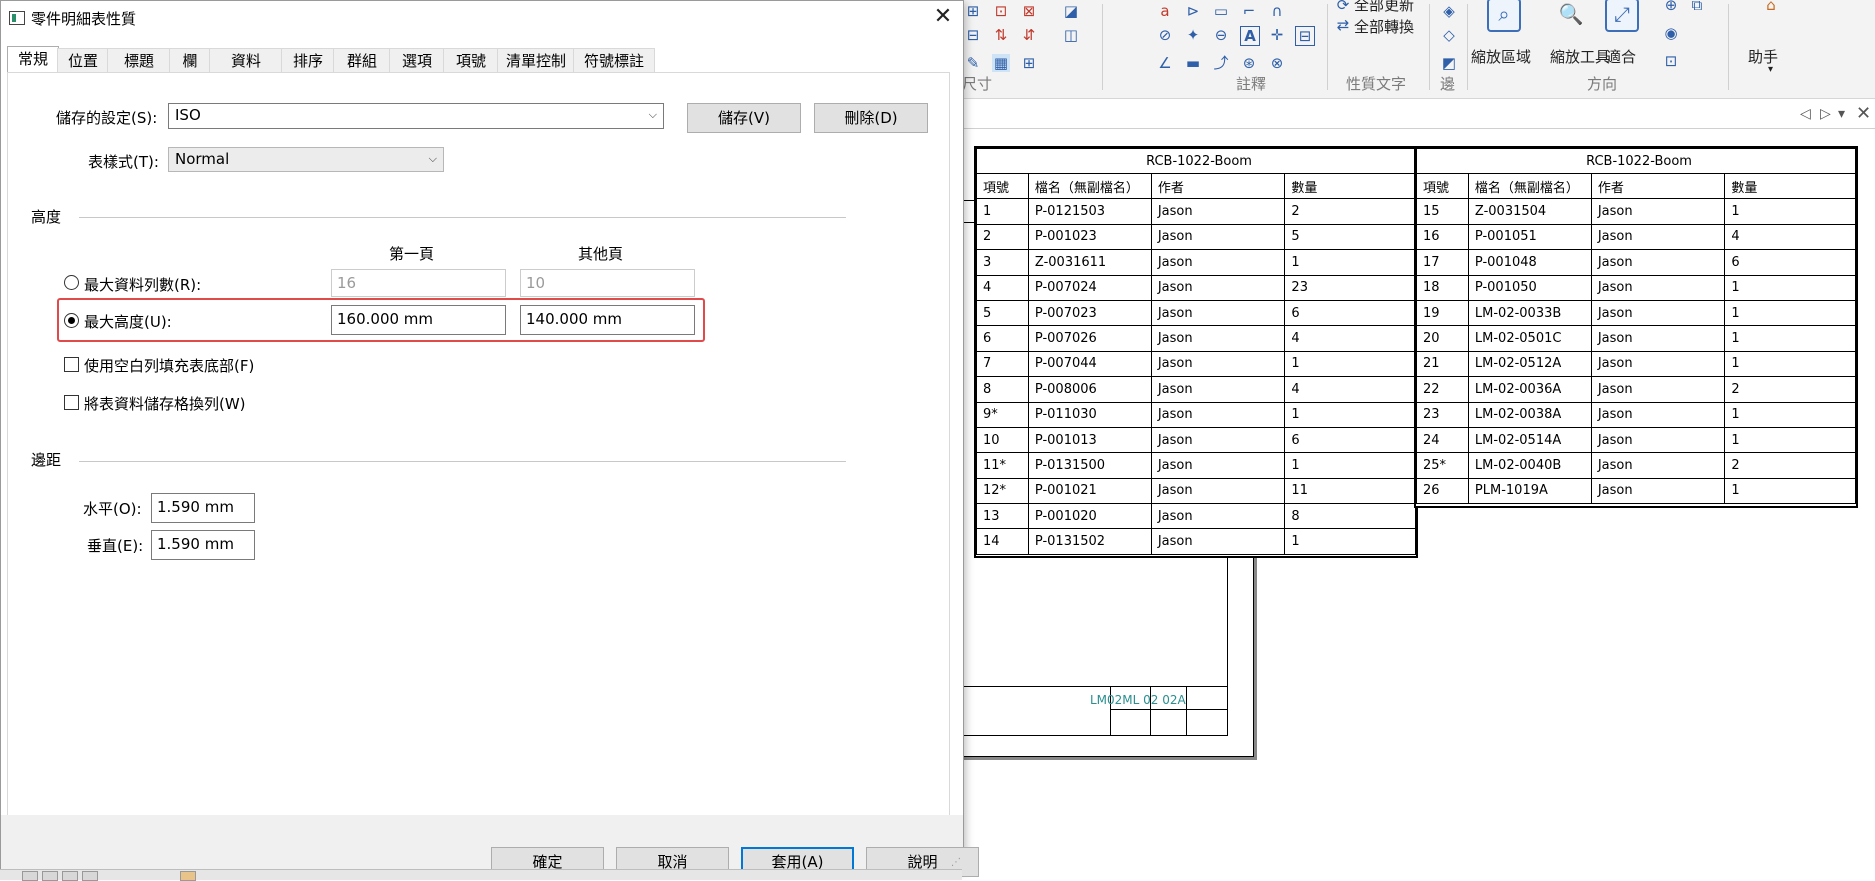 The image size is (1875, 881). What do you see at coordinates (1196, 338) in the screenshot?
I see `table-row: 6 P-007026 Jason 4` at bounding box center [1196, 338].